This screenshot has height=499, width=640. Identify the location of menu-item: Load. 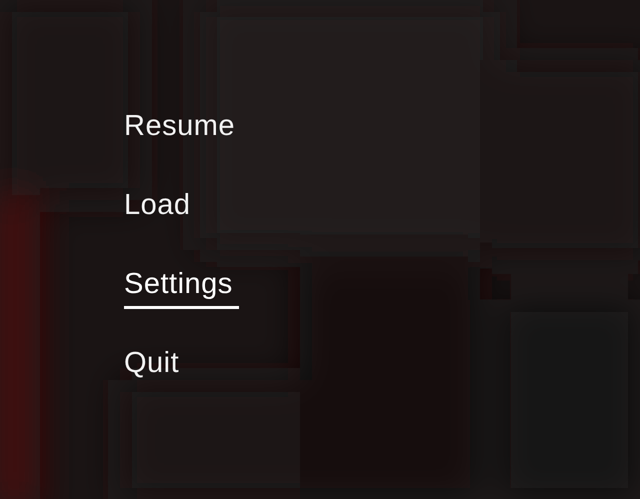
(160, 208).